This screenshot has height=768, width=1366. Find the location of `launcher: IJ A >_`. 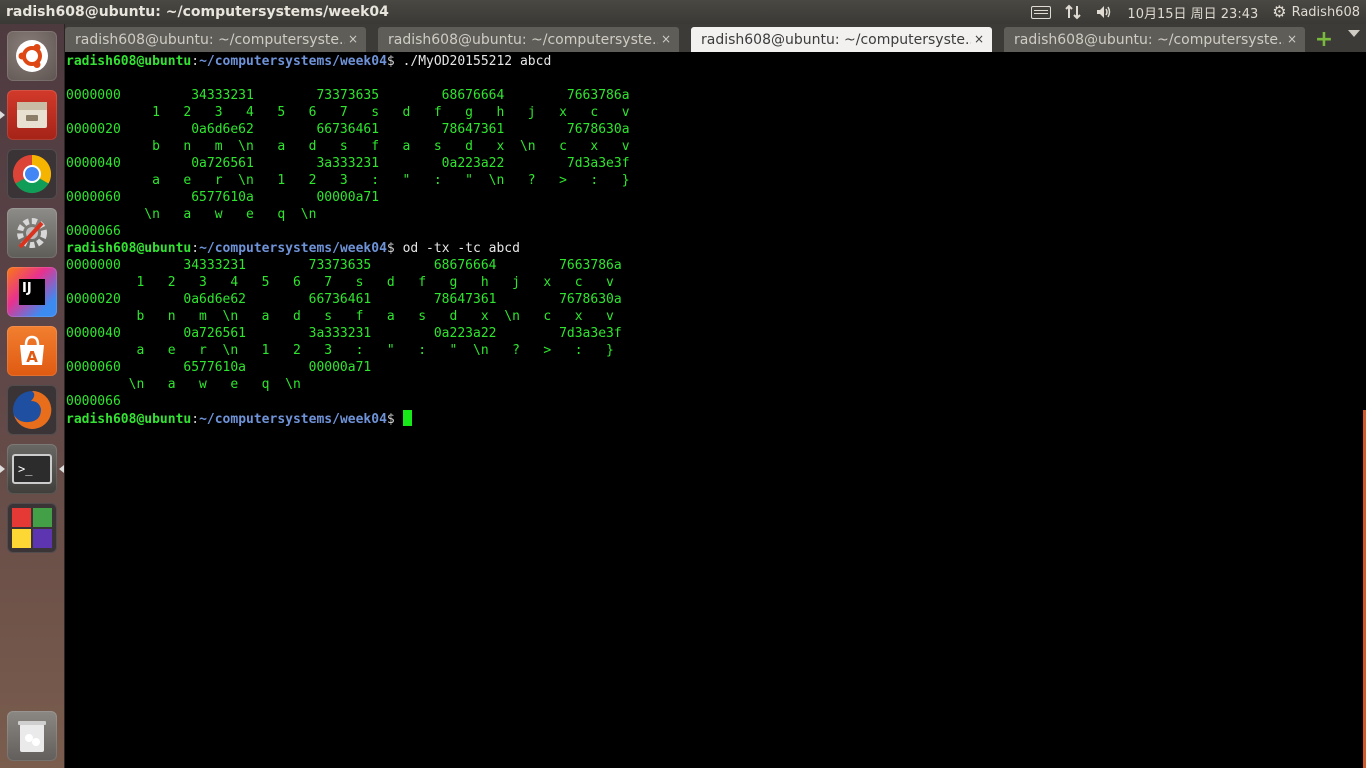

launcher: IJ A >_ is located at coordinates (32, 396).